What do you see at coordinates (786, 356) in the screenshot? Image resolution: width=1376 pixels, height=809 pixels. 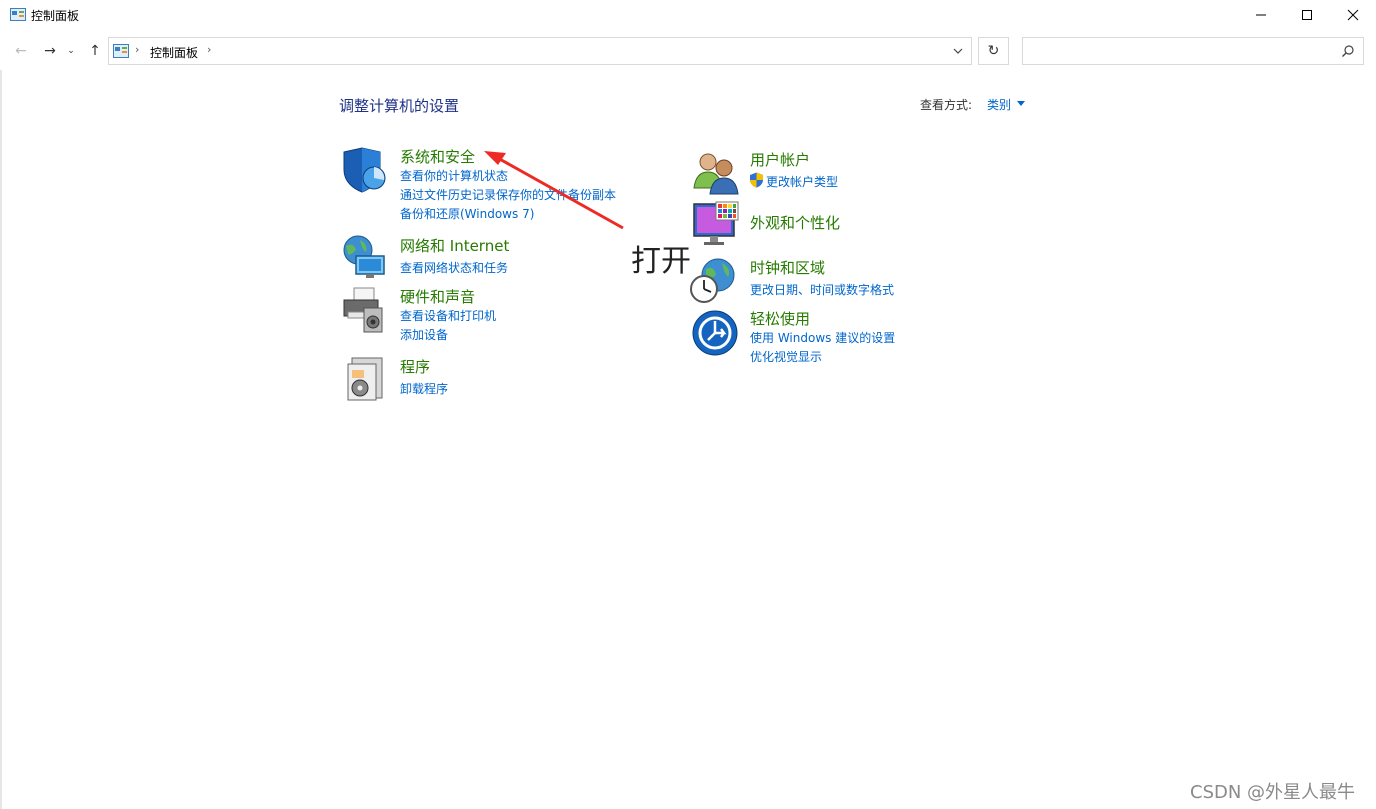 I see `link-optimize-visual-display: 优化视觉显示` at bounding box center [786, 356].